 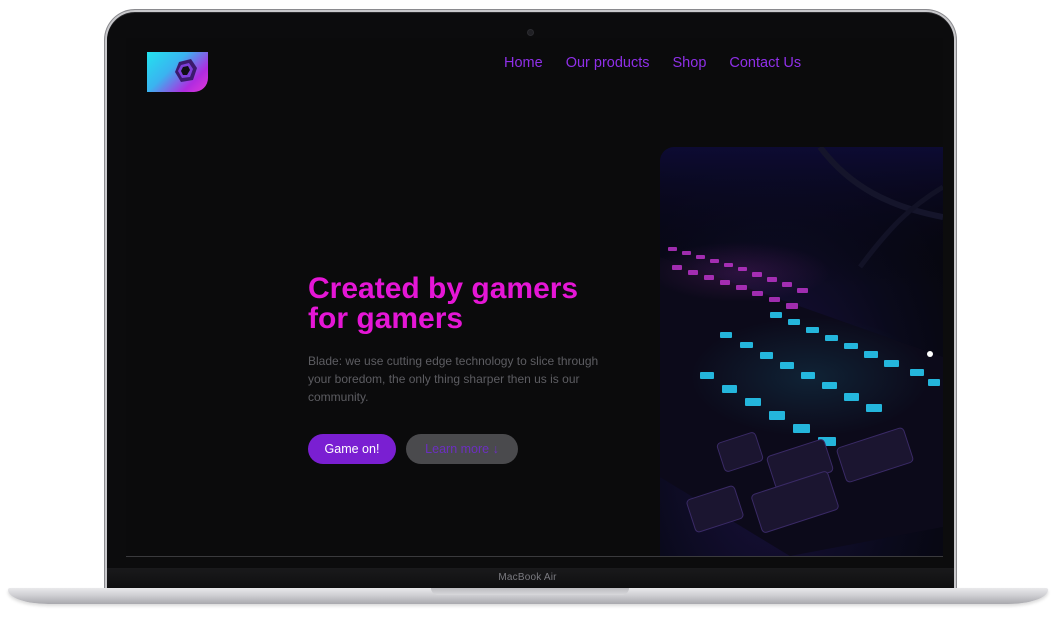 What do you see at coordinates (765, 63) in the screenshot?
I see `nav-link-contact-us: Contact Us` at bounding box center [765, 63].